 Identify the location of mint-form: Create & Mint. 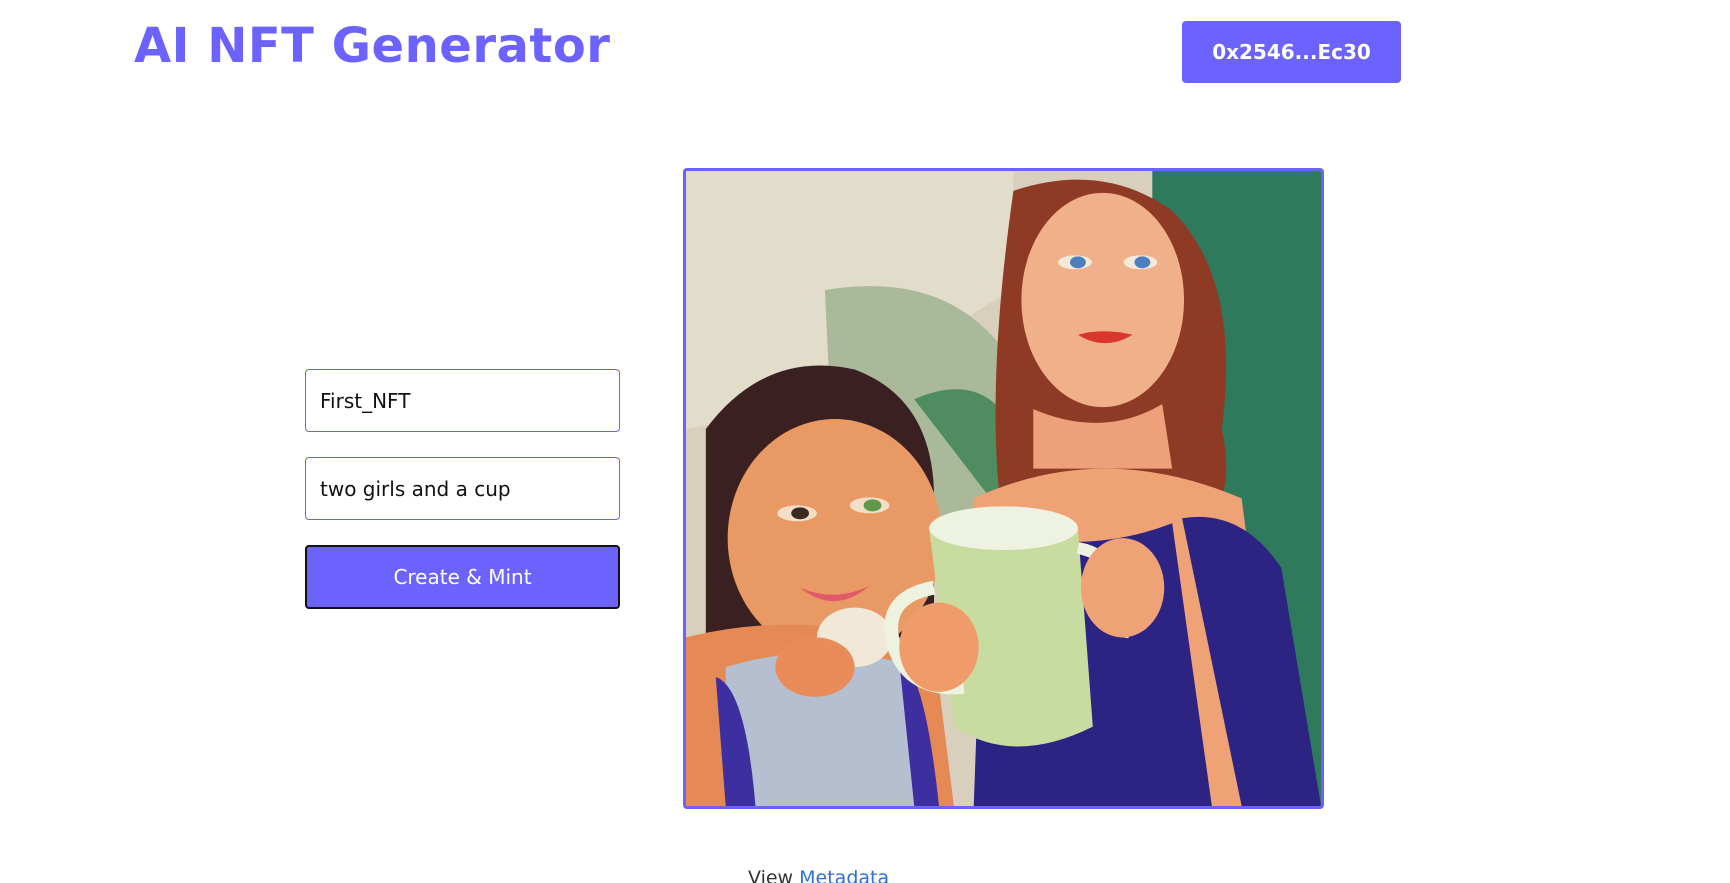
(462, 489).